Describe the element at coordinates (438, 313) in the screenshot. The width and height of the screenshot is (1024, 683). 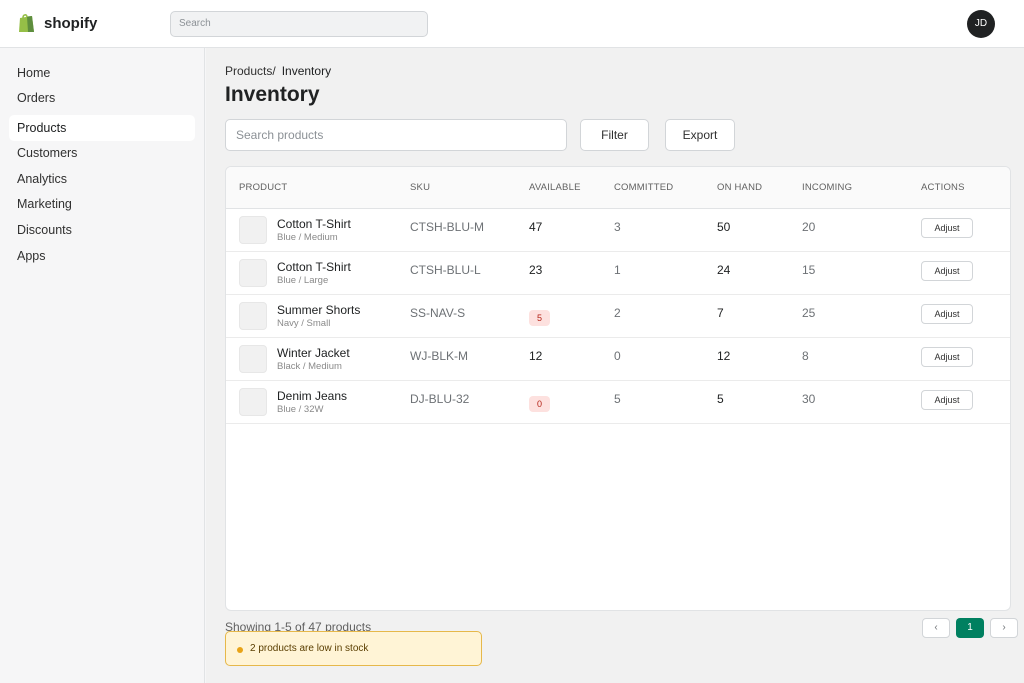
I see `sku-value: SS-NAV-S` at that location.